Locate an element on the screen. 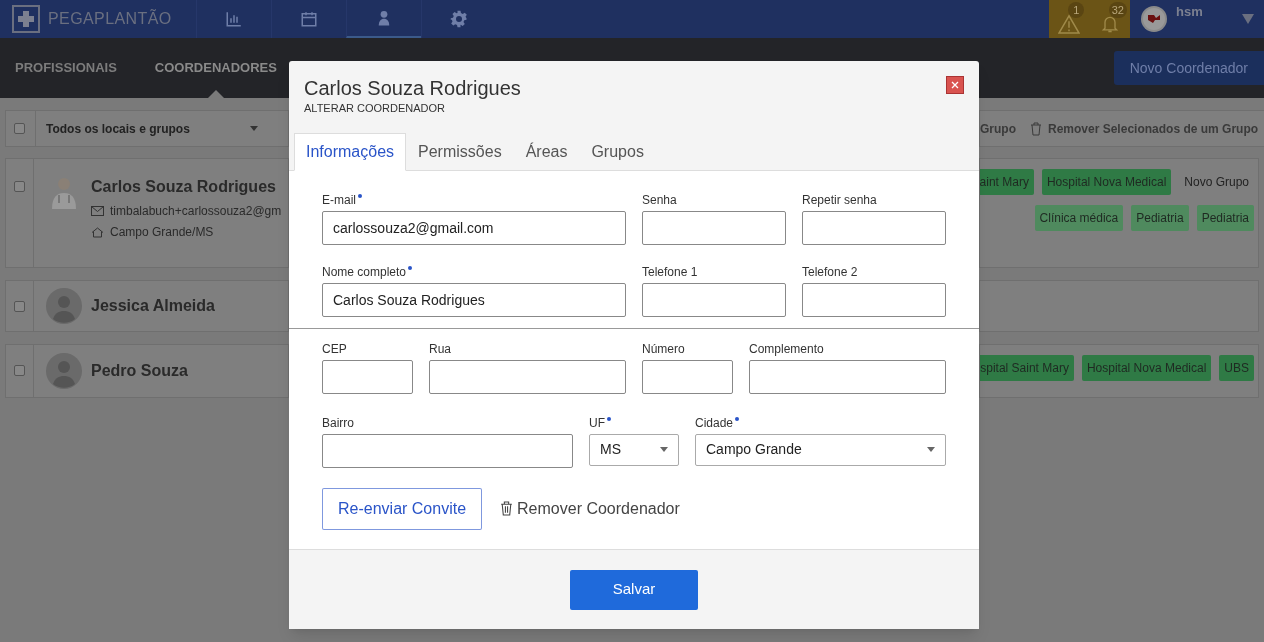 The image size is (1264, 642). field-label: Telefone 1 is located at coordinates (670, 272).